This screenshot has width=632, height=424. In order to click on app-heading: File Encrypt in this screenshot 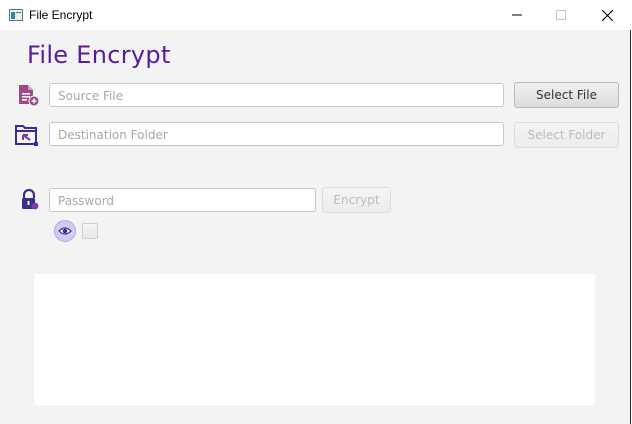, I will do `click(99, 55)`.